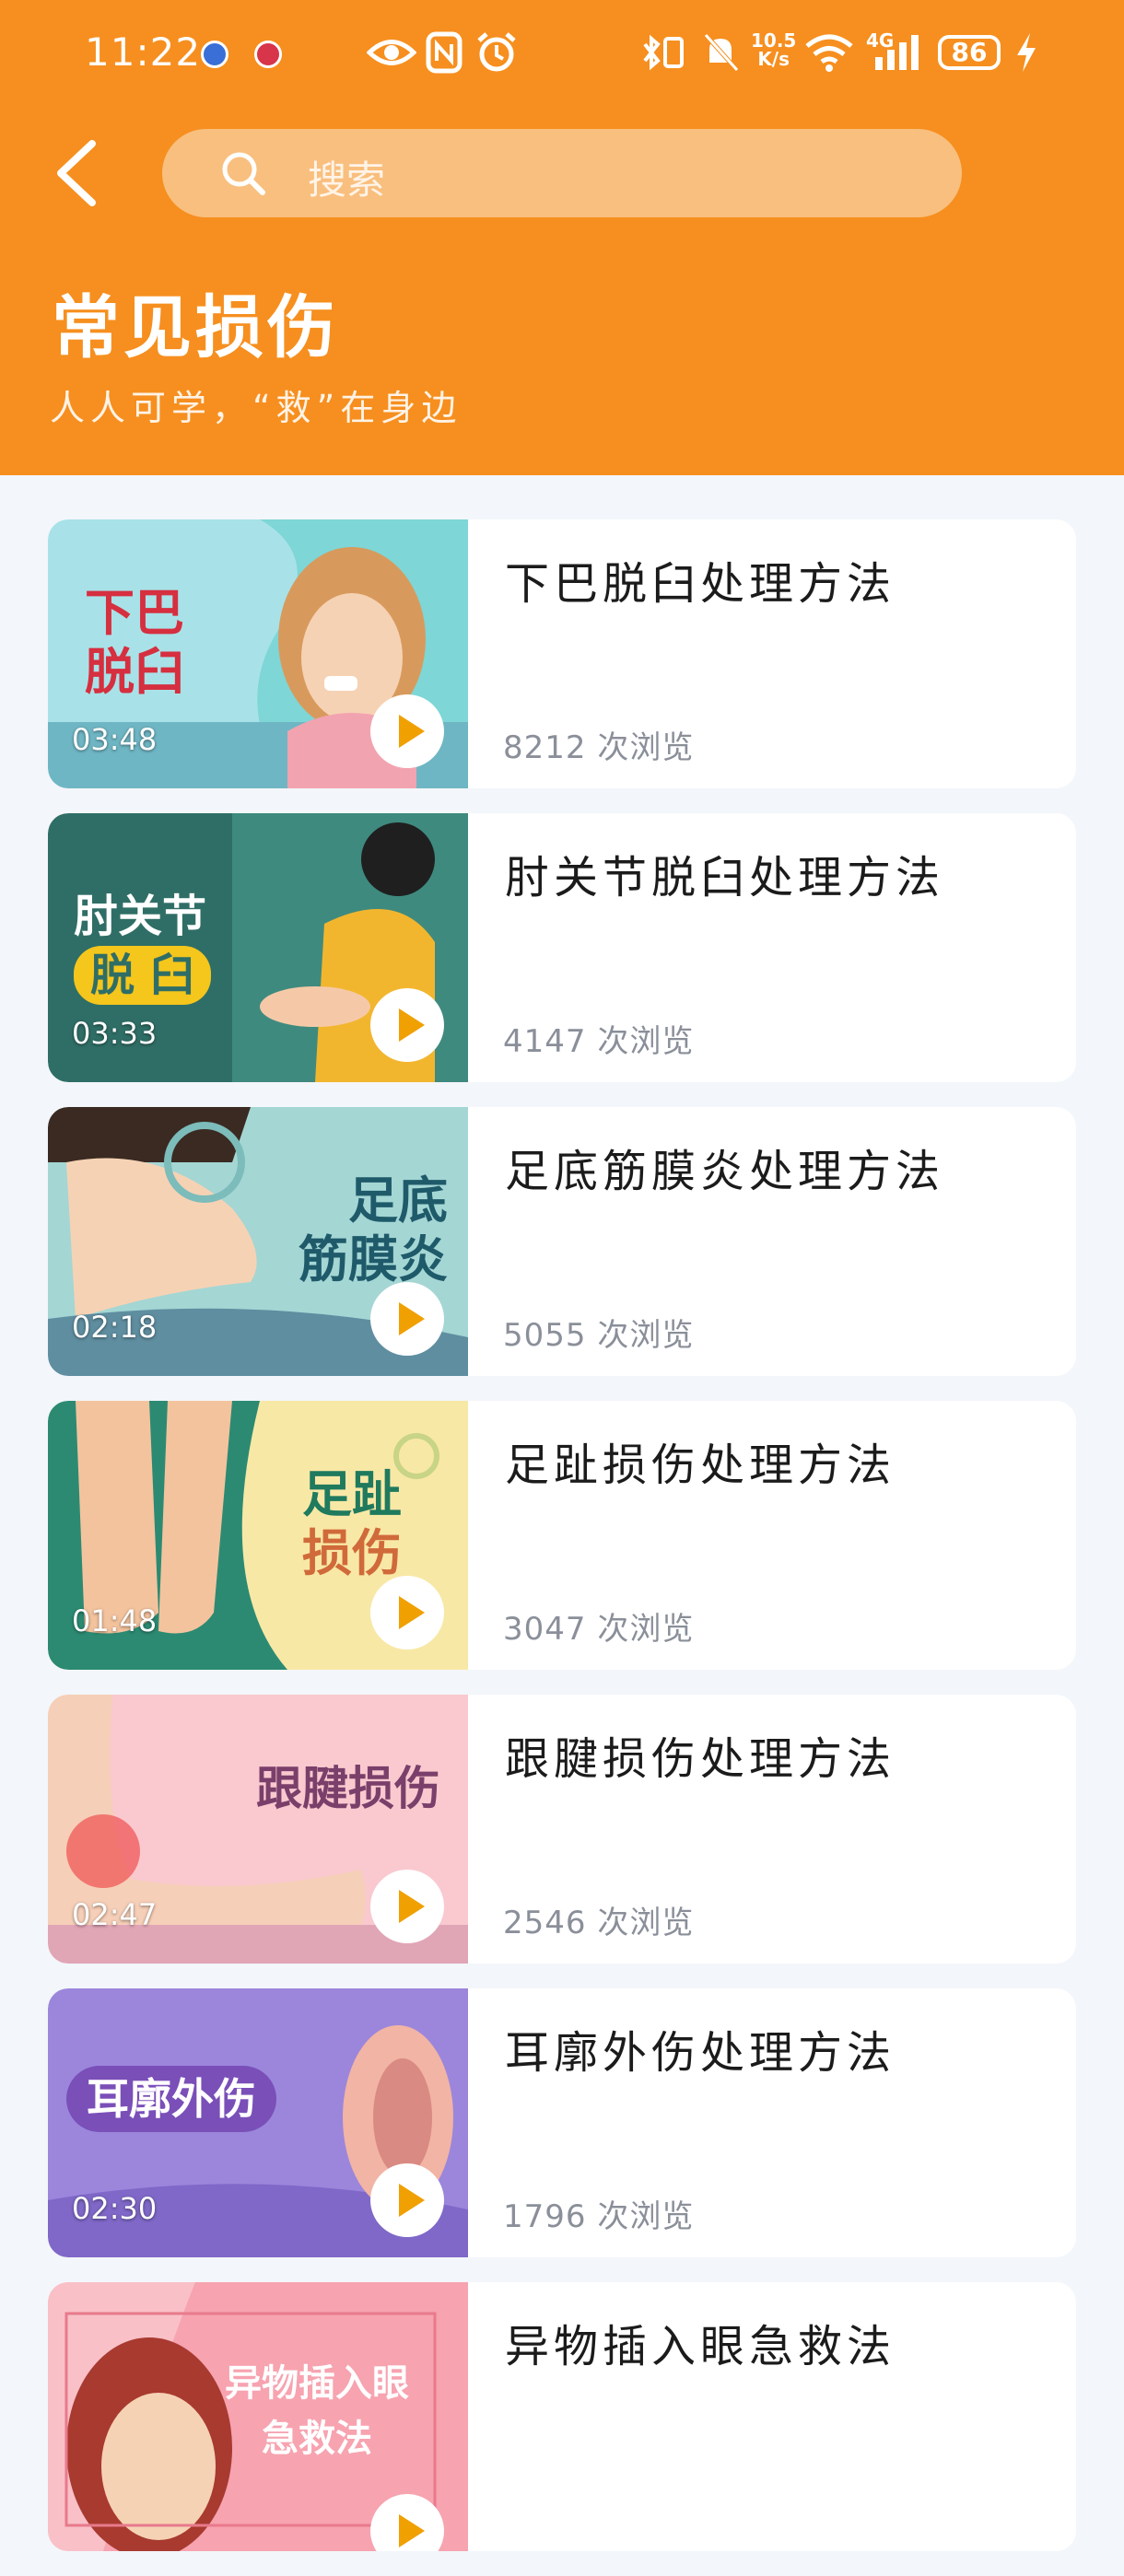 This screenshot has width=1124, height=2576. Describe the element at coordinates (258, 1241) in the screenshot. I see `video-thumbnail: 足底 筋膜炎 02:18` at that location.